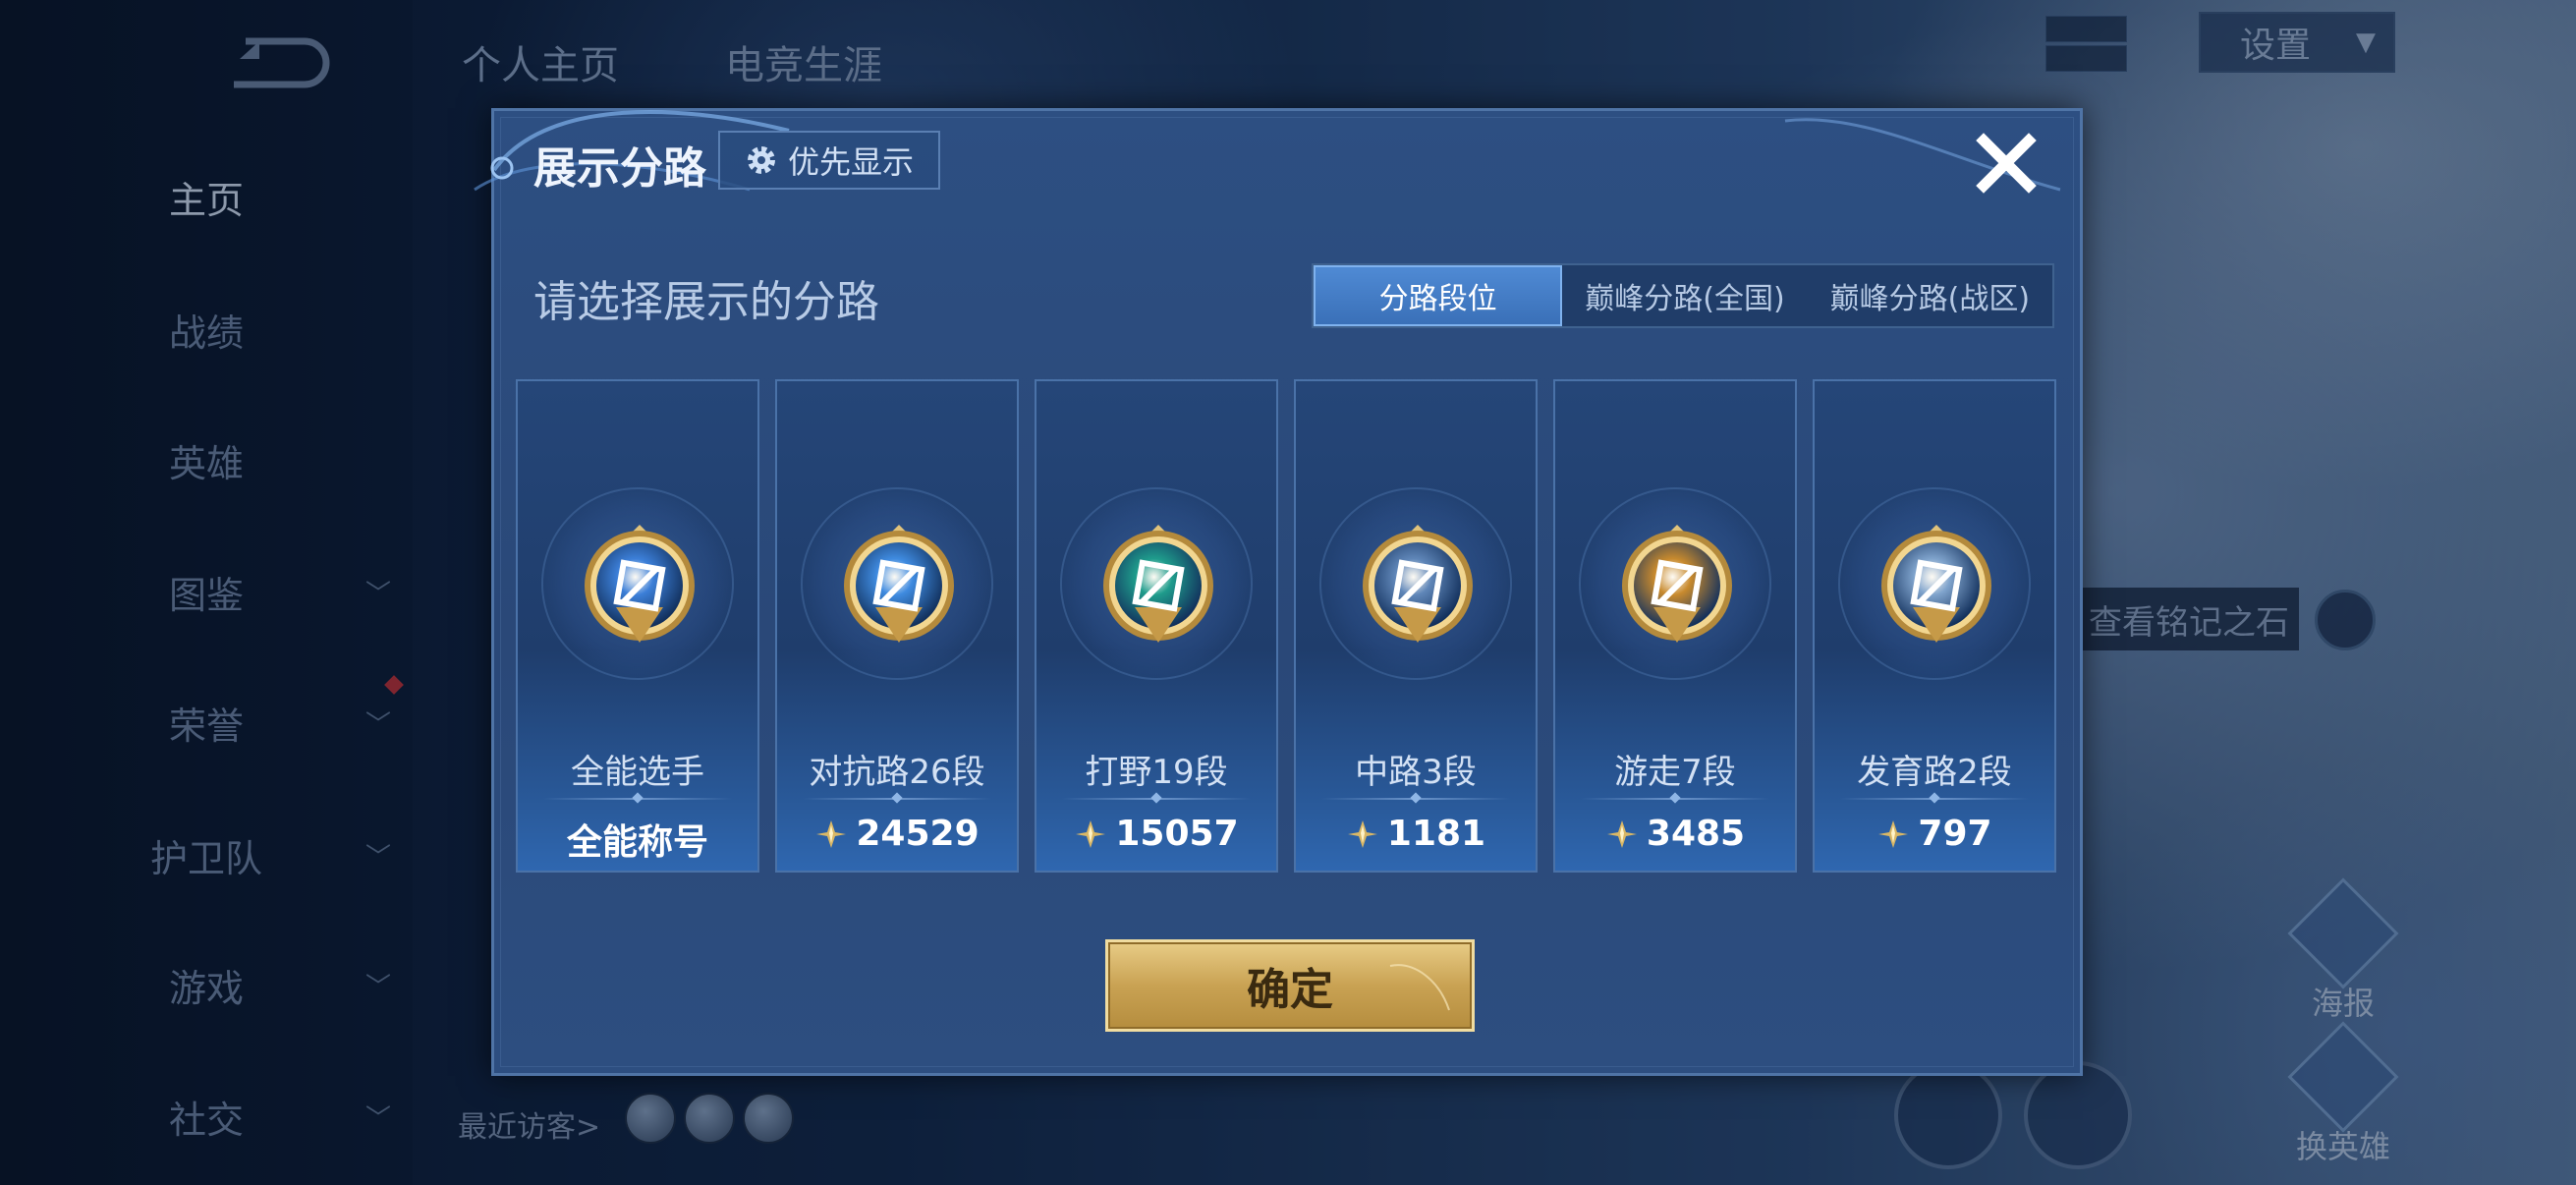 The height and width of the screenshot is (1185, 2576). I want to click on tab-lane-1: 巅峰分路(全国), so click(1684, 295).